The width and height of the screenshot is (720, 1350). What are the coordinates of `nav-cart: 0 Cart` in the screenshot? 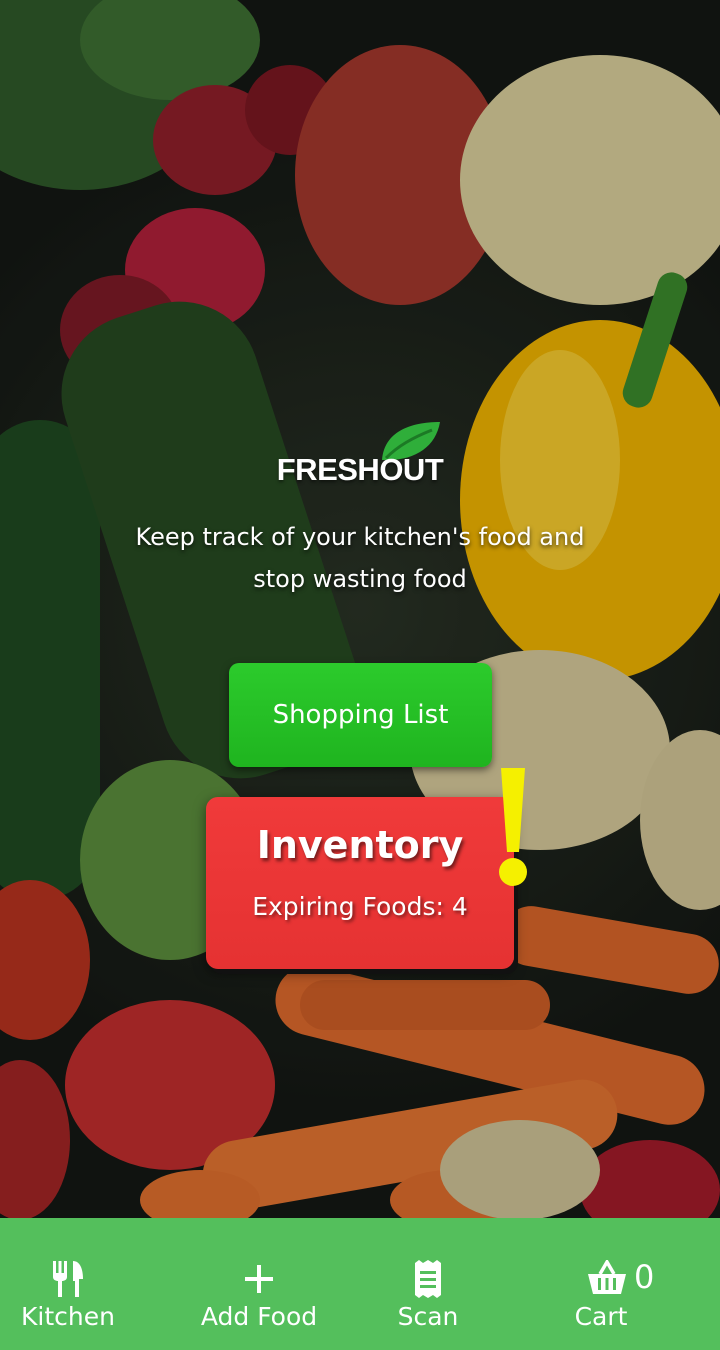 It's located at (611, 1284).